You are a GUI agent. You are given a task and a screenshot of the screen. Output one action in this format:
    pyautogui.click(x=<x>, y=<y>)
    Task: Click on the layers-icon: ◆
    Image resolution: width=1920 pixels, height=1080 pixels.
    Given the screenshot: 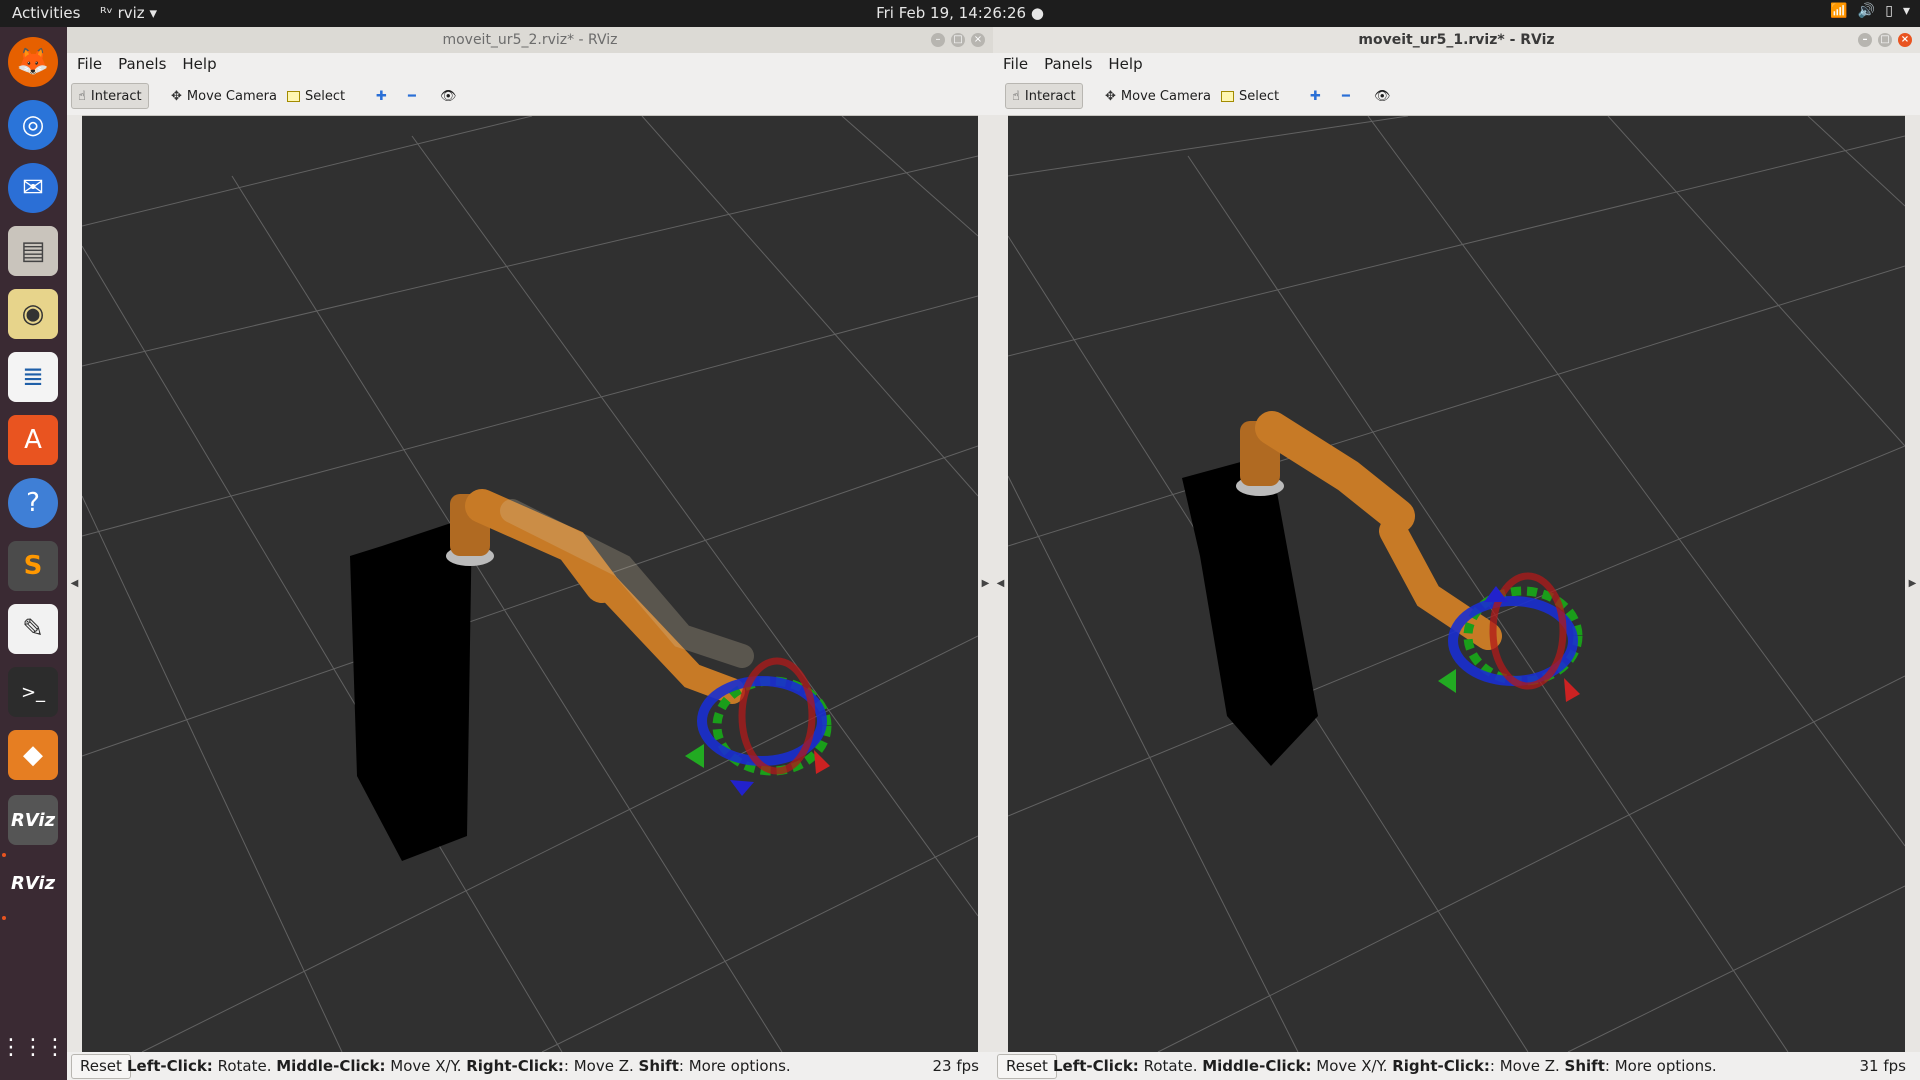 What is the action you would take?
    pyautogui.click(x=33, y=755)
    